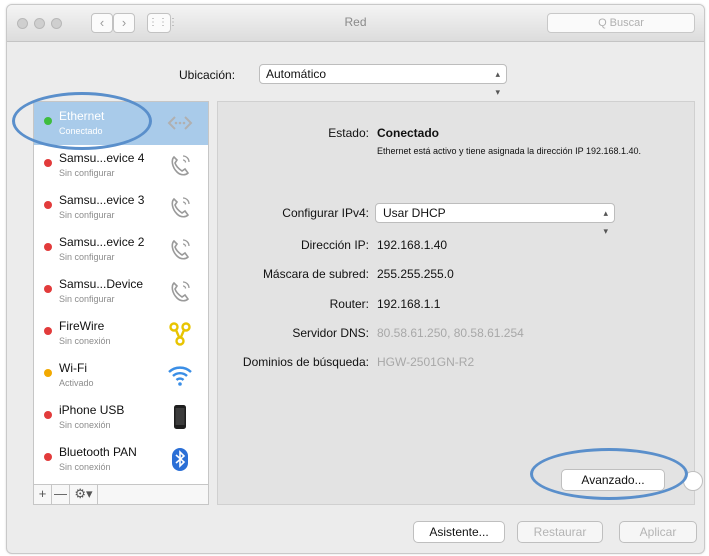 The height and width of the screenshot is (556, 709). I want to click on service-item: iPhone USB Sin conexión, so click(121, 417).